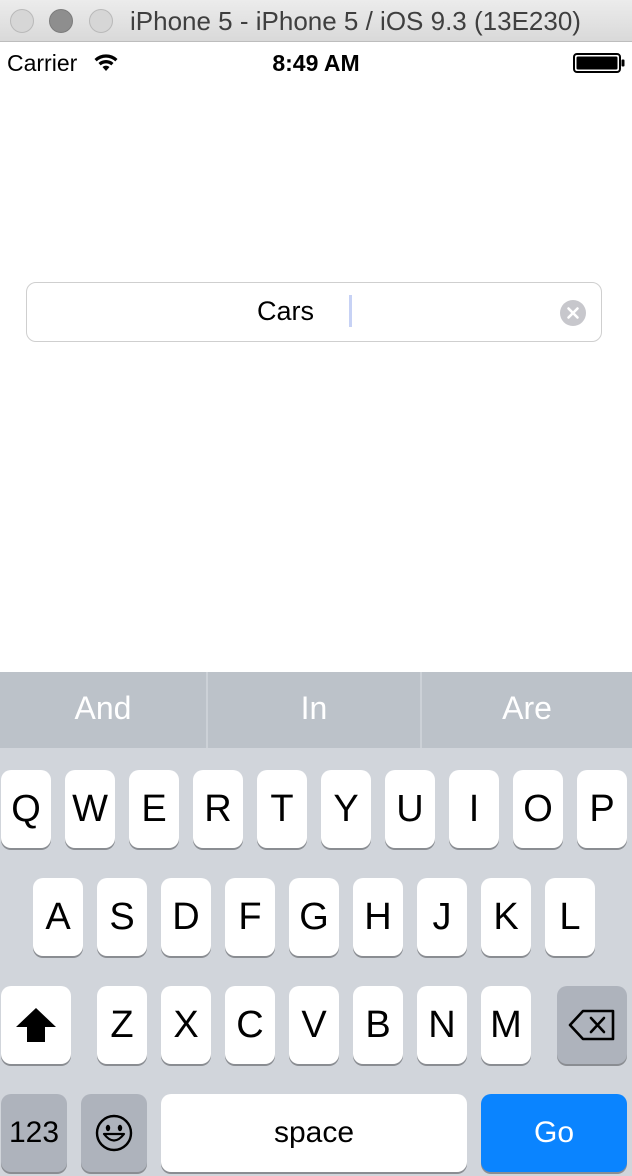  Describe the element at coordinates (538, 809) in the screenshot. I see `key-o: O` at that location.